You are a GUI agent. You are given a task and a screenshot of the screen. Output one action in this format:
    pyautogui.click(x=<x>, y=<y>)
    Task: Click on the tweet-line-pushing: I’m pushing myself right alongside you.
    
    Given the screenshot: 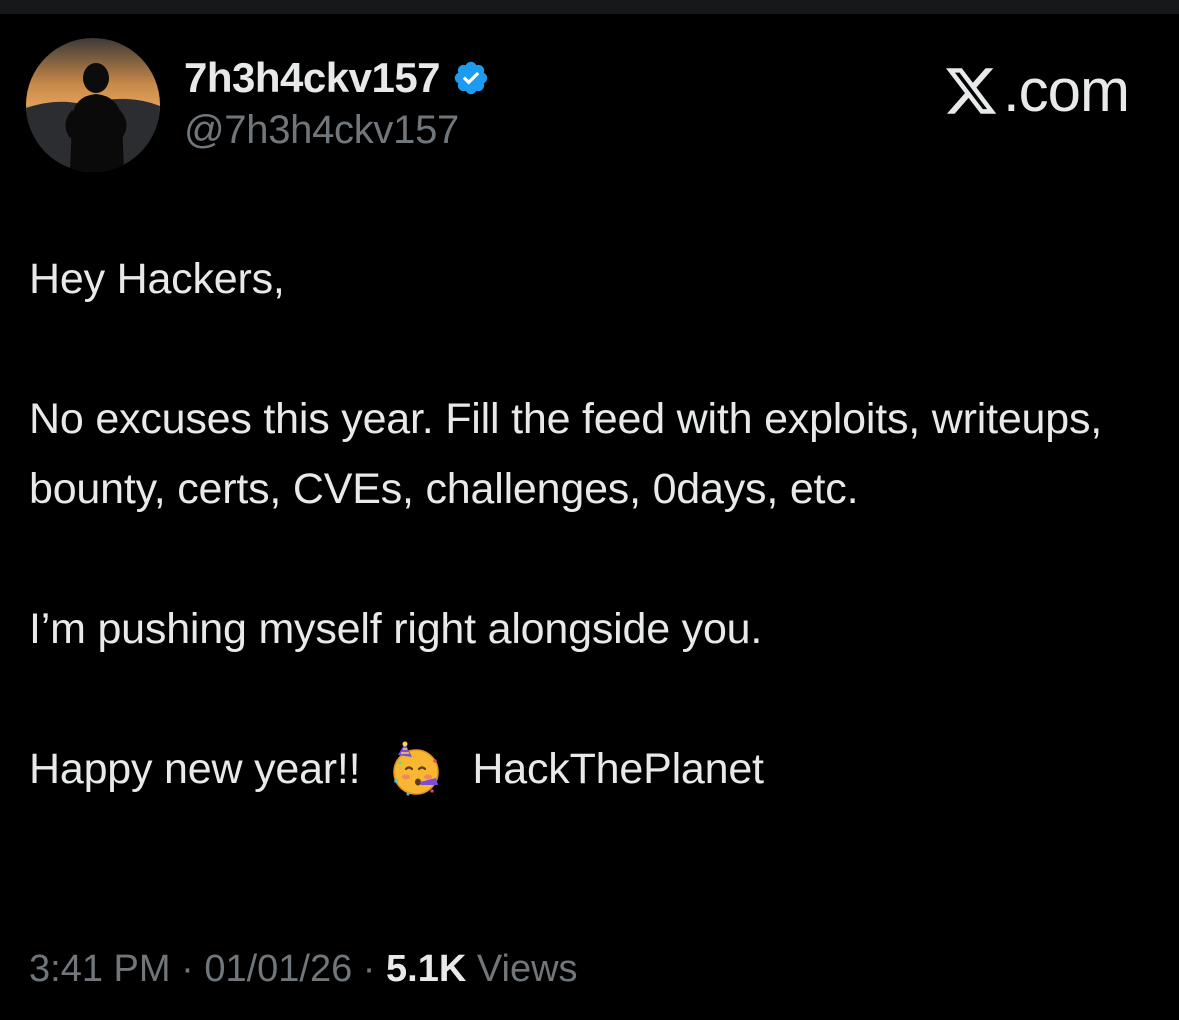 What is the action you would take?
    pyautogui.click(x=396, y=629)
    